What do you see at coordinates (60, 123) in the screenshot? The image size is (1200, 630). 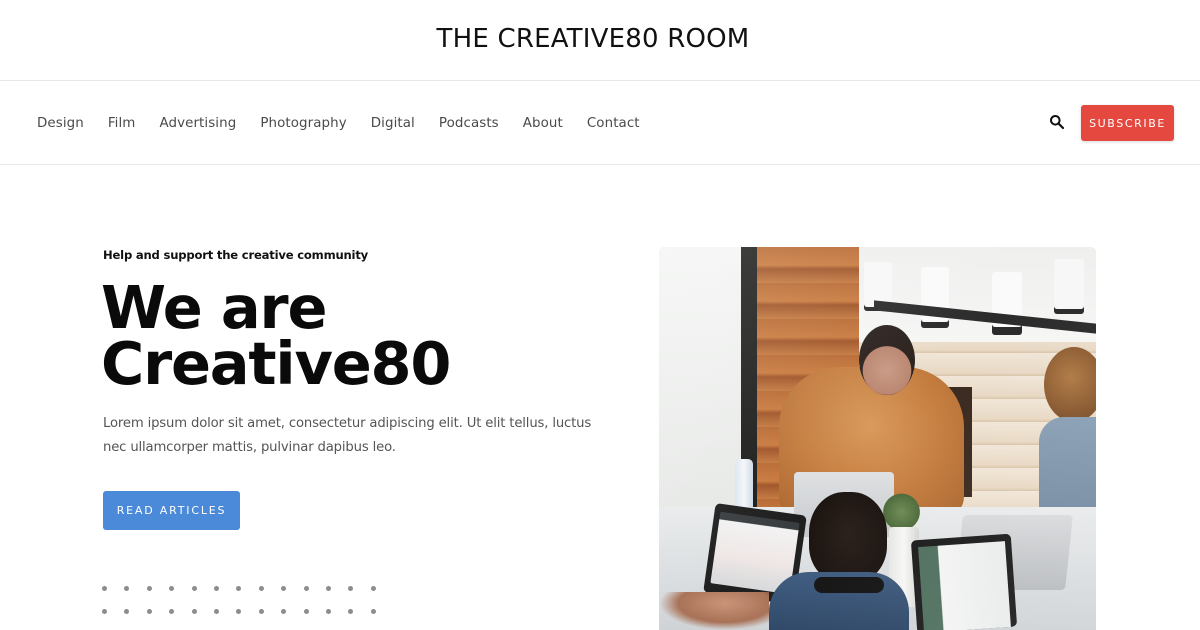 I see `nav-item-design: Design` at bounding box center [60, 123].